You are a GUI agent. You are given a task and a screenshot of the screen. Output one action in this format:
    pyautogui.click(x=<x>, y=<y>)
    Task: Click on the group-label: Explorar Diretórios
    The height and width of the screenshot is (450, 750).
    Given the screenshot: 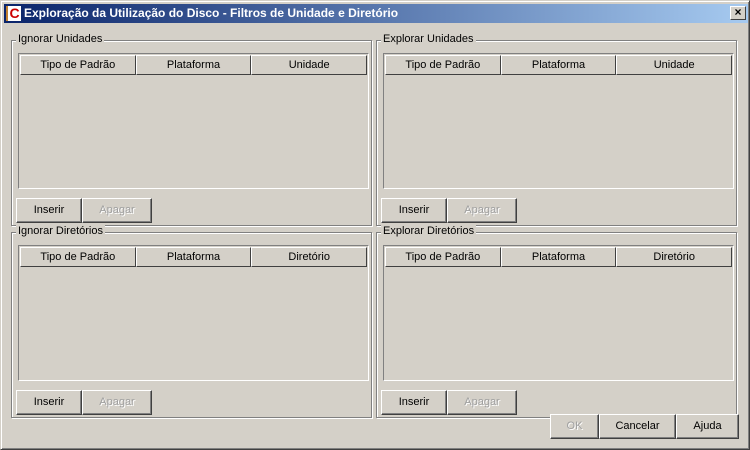 What is the action you would take?
    pyautogui.click(x=429, y=231)
    